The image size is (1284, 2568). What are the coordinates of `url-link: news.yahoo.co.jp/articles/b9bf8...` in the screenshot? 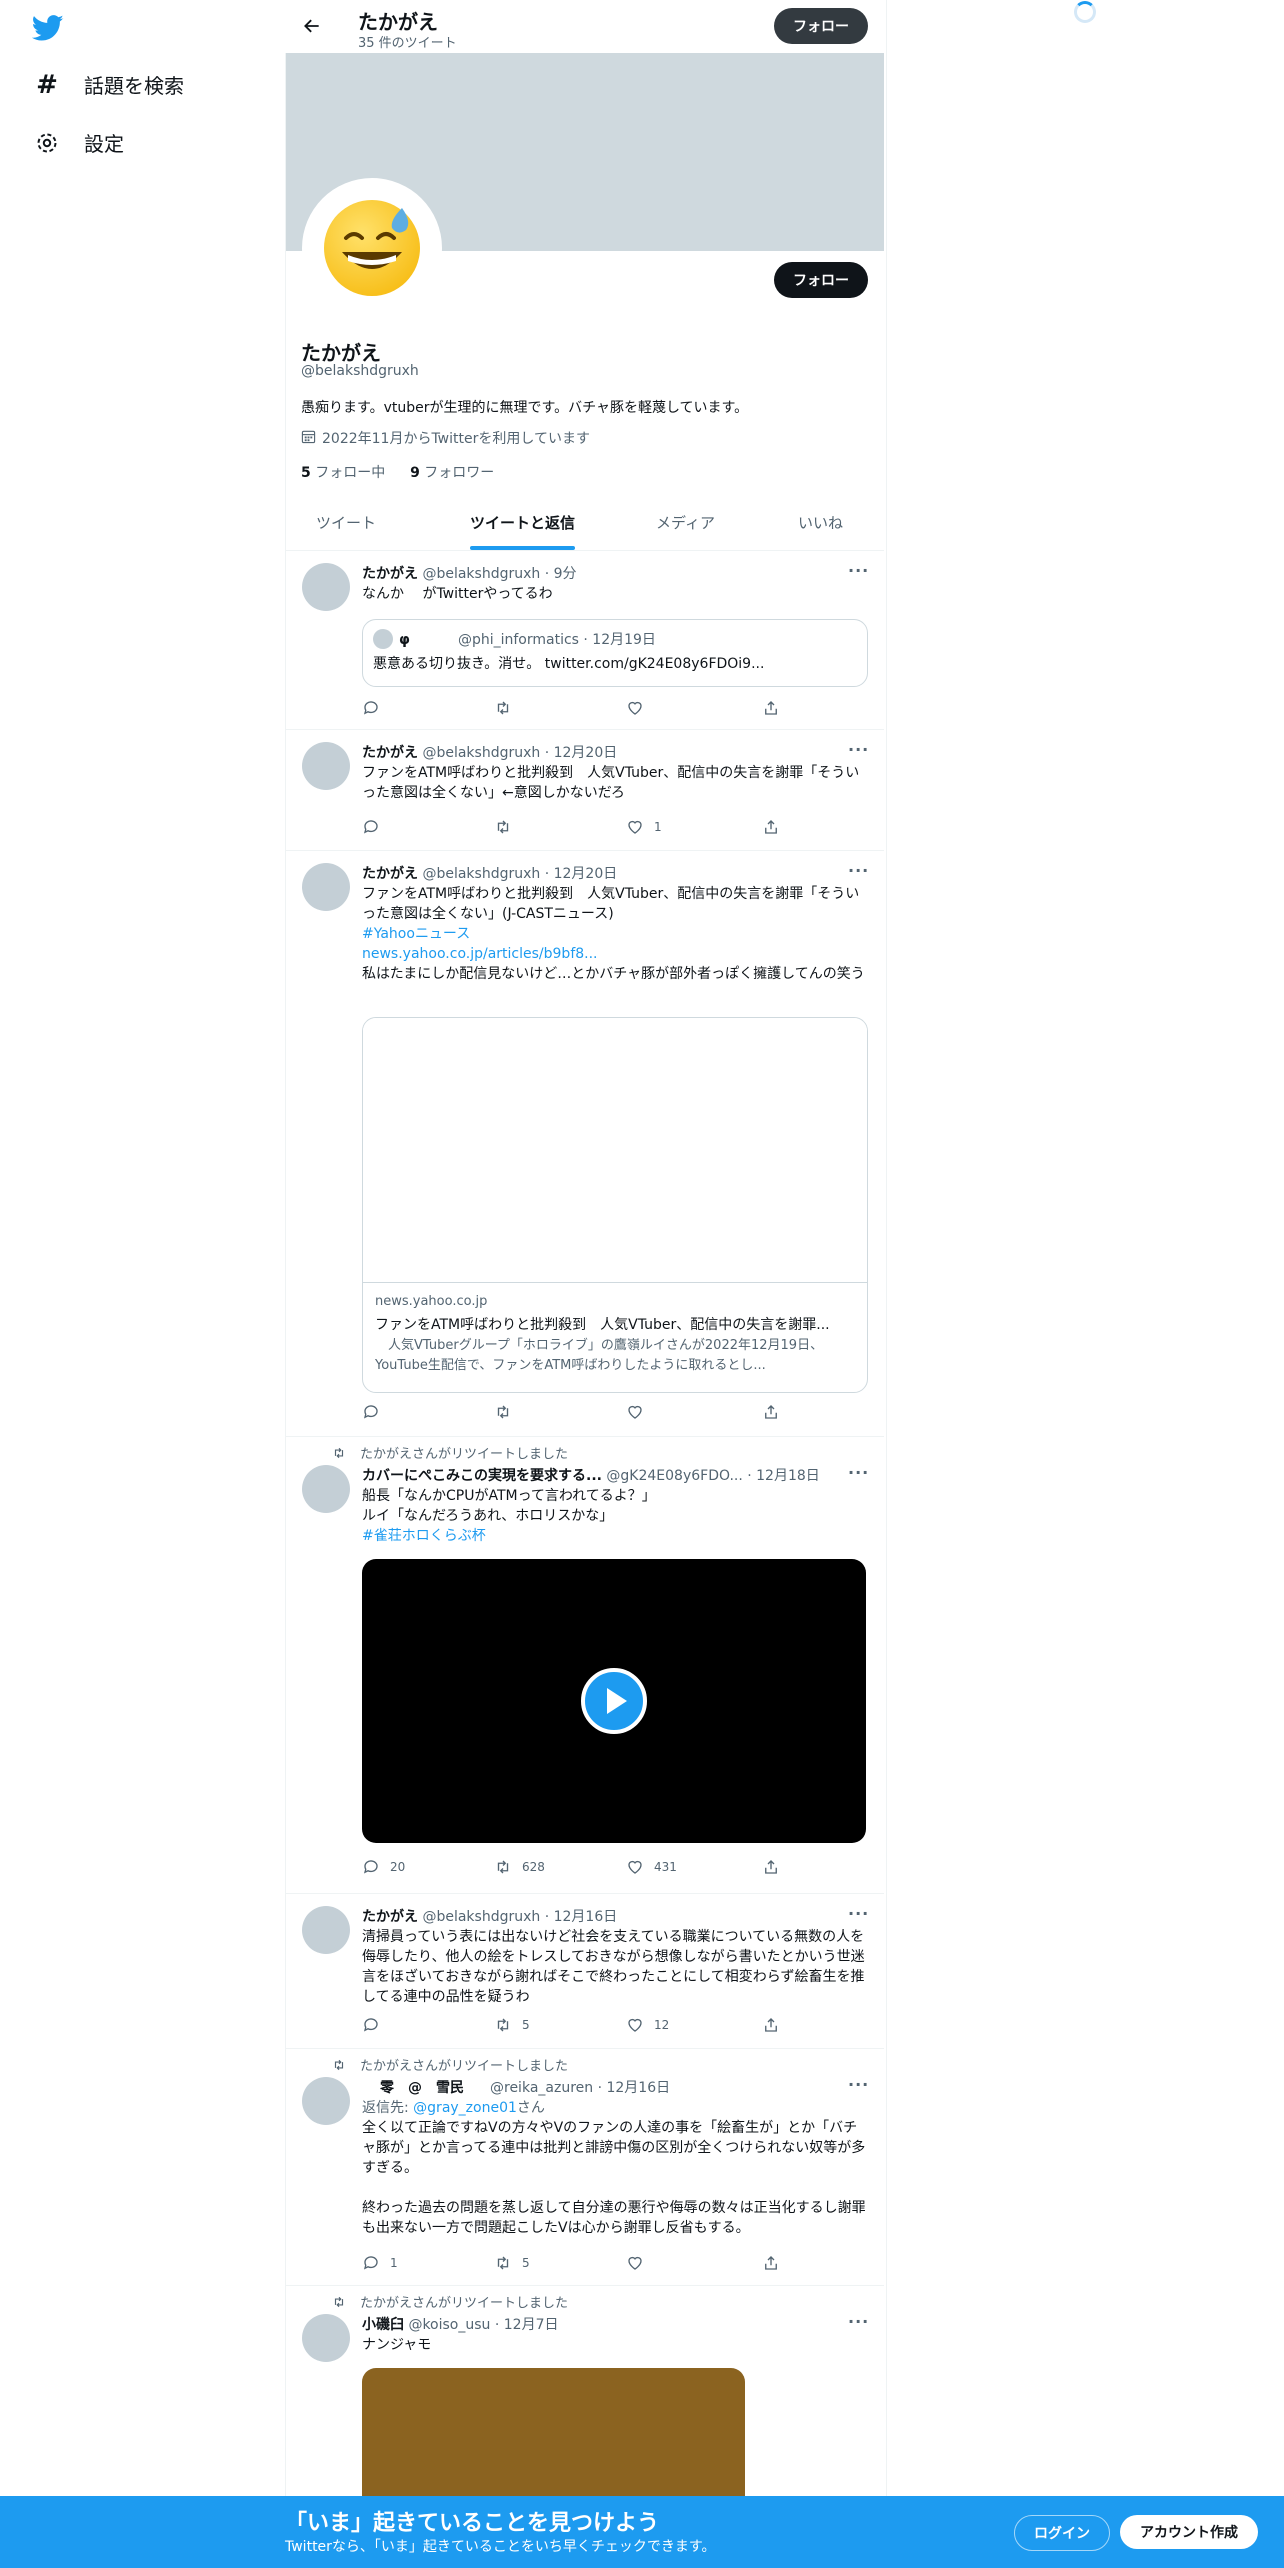 It's located at (480, 954).